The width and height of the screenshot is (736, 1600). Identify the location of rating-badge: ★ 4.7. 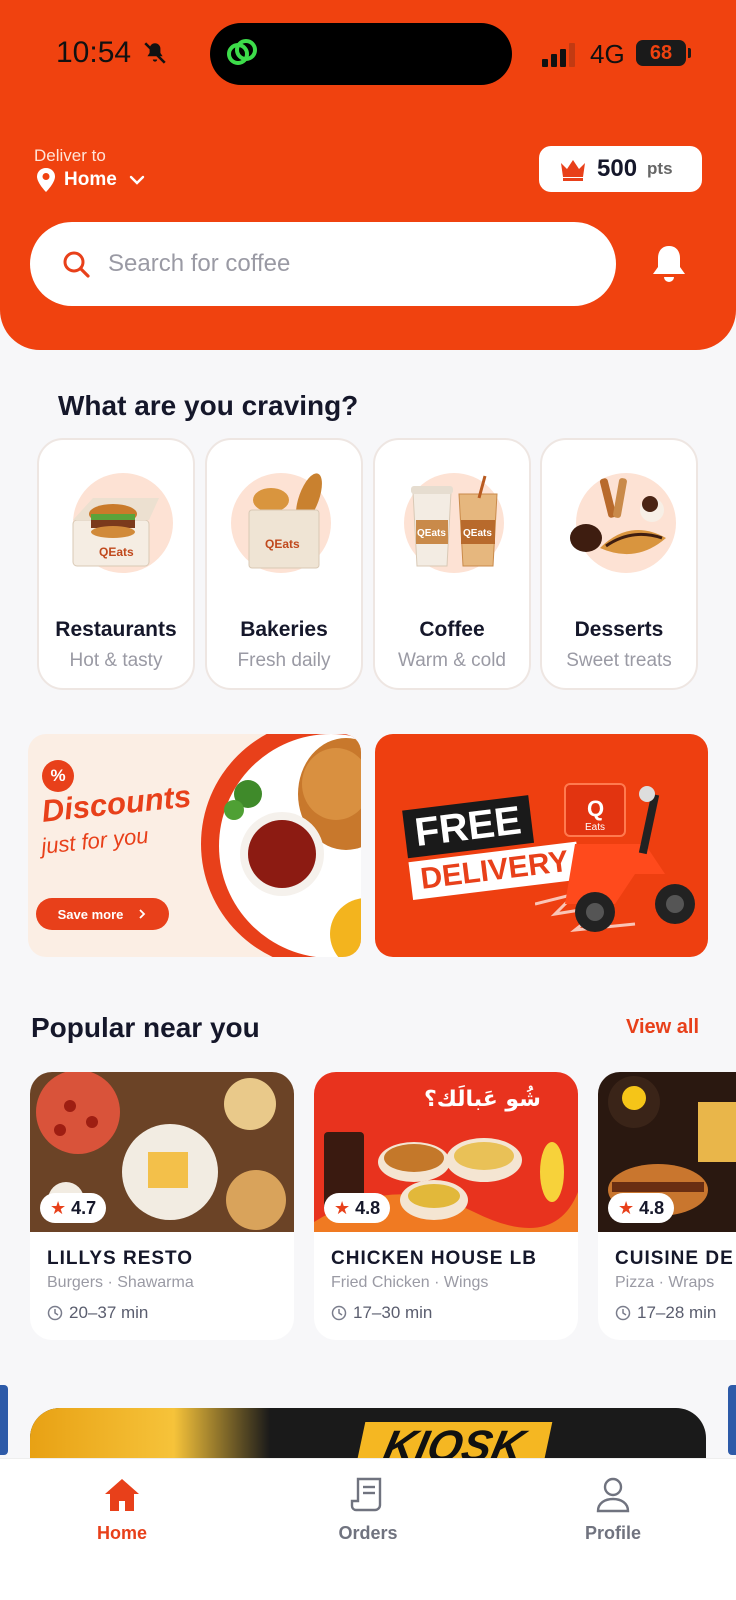
(73, 1208).